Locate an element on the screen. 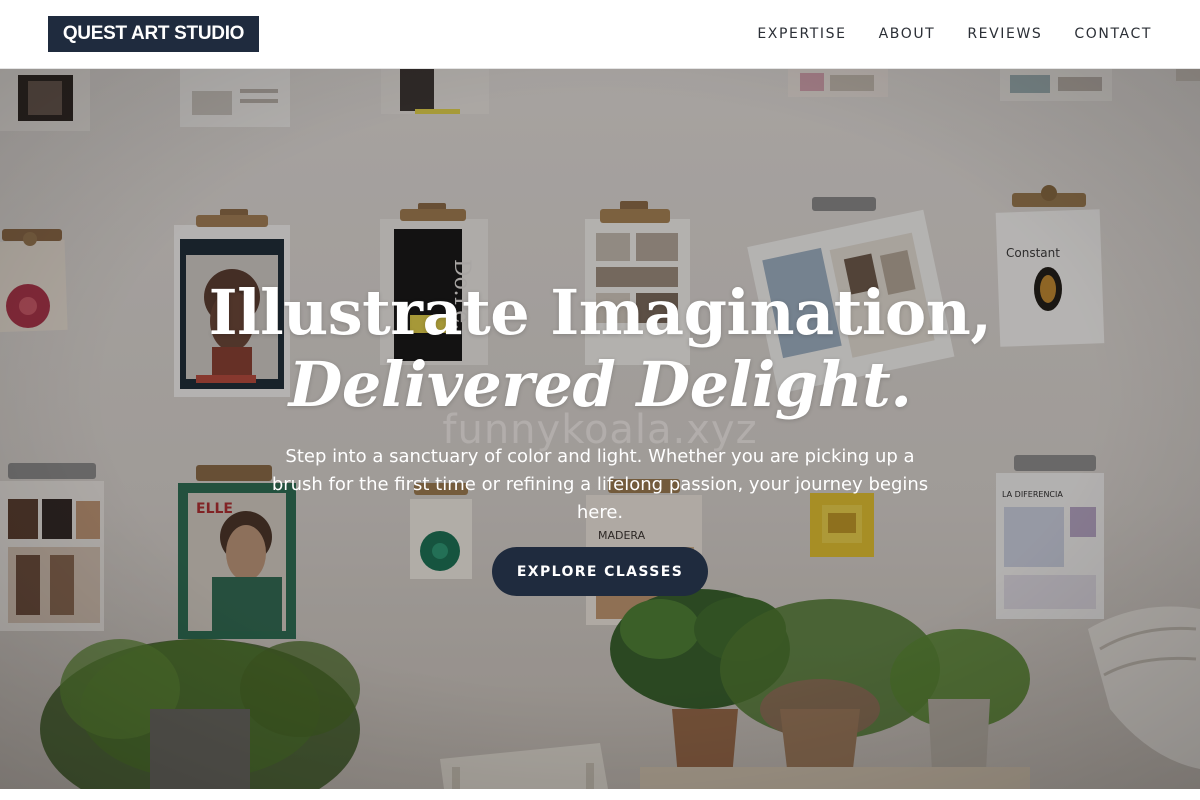 The width and height of the screenshot is (1200, 800). hero-headline-line-1: Illustrate Imagination, is located at coordinates (600, 312).